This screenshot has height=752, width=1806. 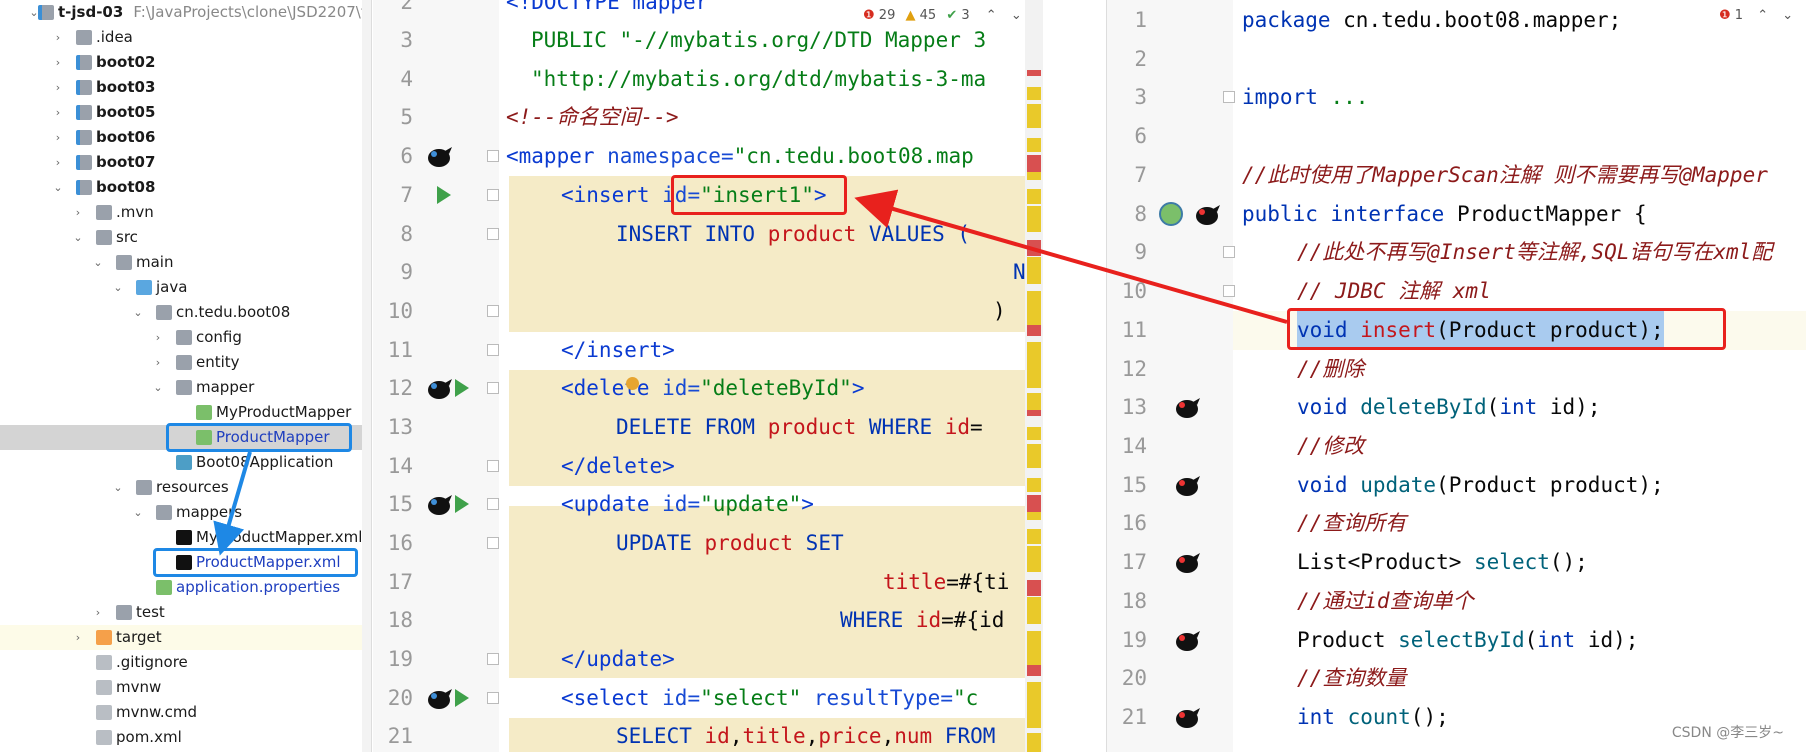 What do you see at coordinates (1071, 256) in the screenshot?
I see `red-arrow` at bounding box center [1071, 256].